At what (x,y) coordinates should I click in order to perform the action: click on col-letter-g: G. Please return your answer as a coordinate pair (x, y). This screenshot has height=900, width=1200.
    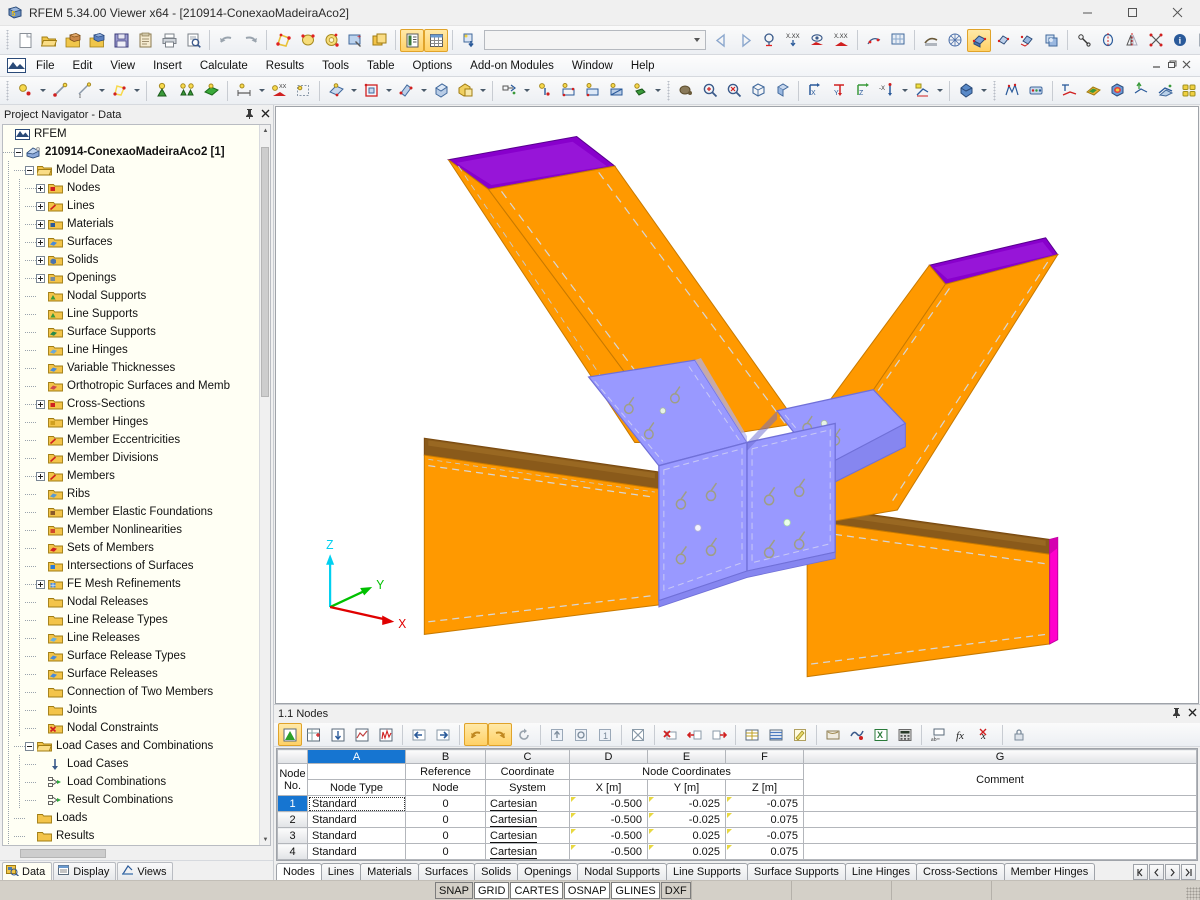
    Looking at the image, I should click on (1000, 756).